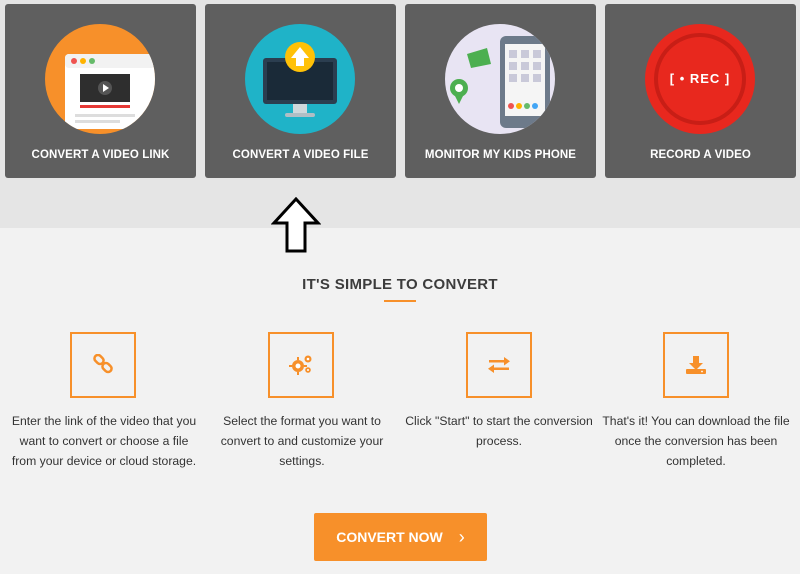 This screenshot has width=800, height=574. I want to click on monitor-kids-phone-card: MONITOR MY KIDS PHONE, so click(500, 91).